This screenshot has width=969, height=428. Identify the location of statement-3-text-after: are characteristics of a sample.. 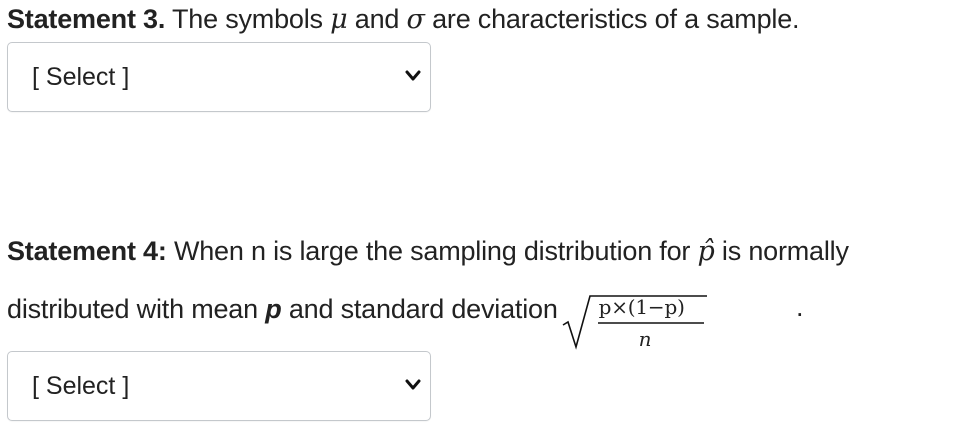
(612, 19).